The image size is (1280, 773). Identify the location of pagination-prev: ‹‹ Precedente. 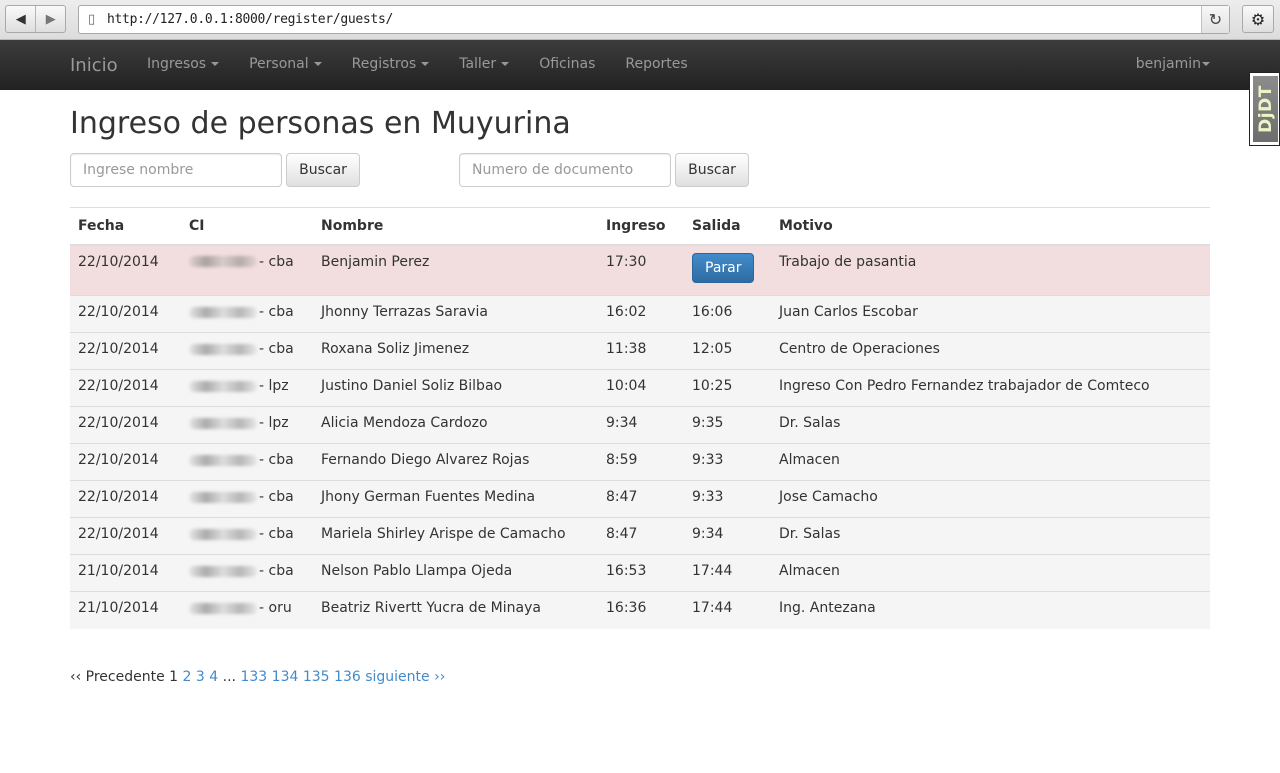
(117, 677).